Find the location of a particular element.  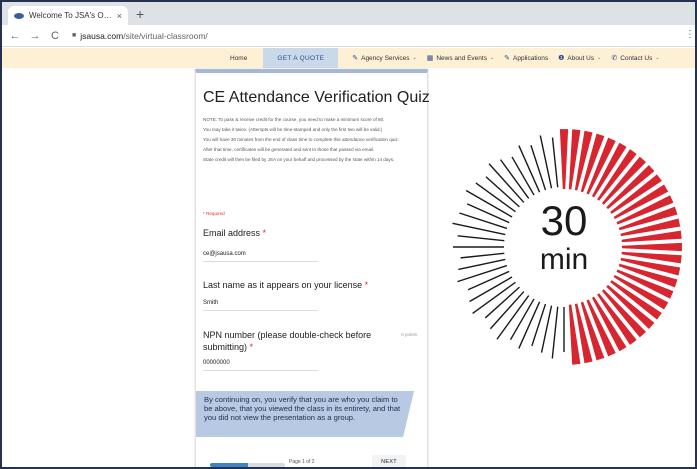

last-name-field: Smith is located at coordinates (260, 305).